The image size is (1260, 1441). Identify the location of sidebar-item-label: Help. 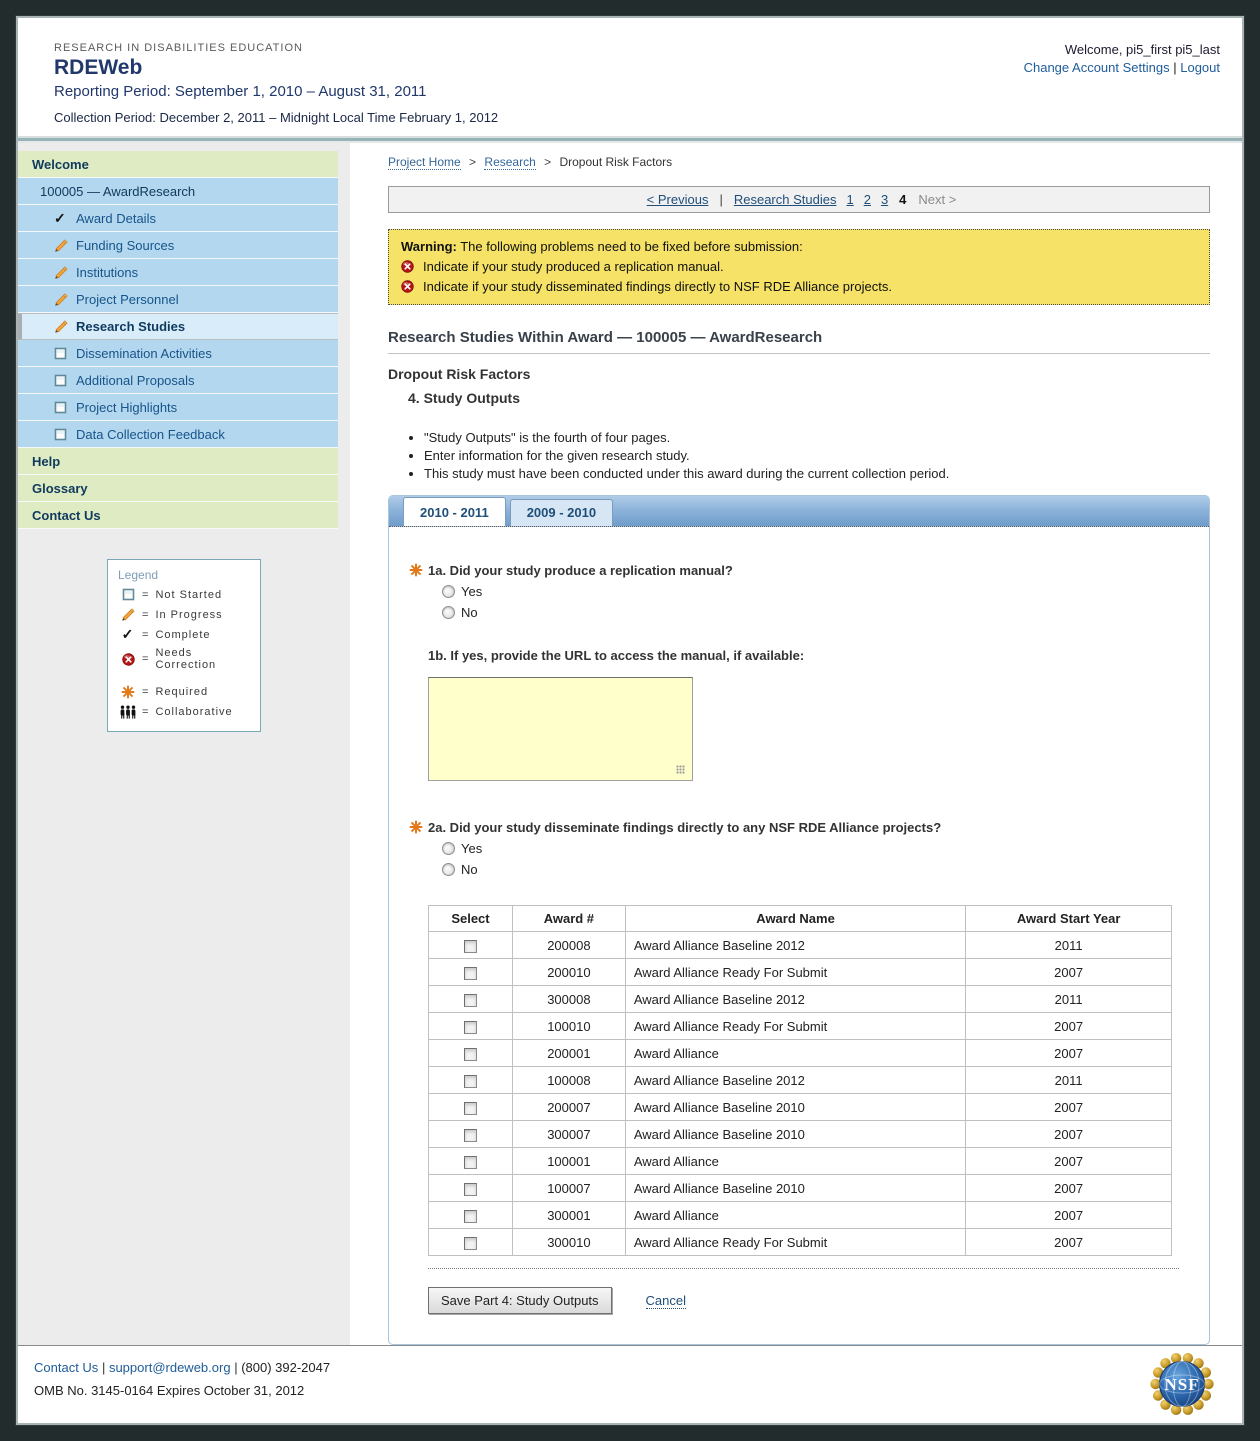
(46, 461).